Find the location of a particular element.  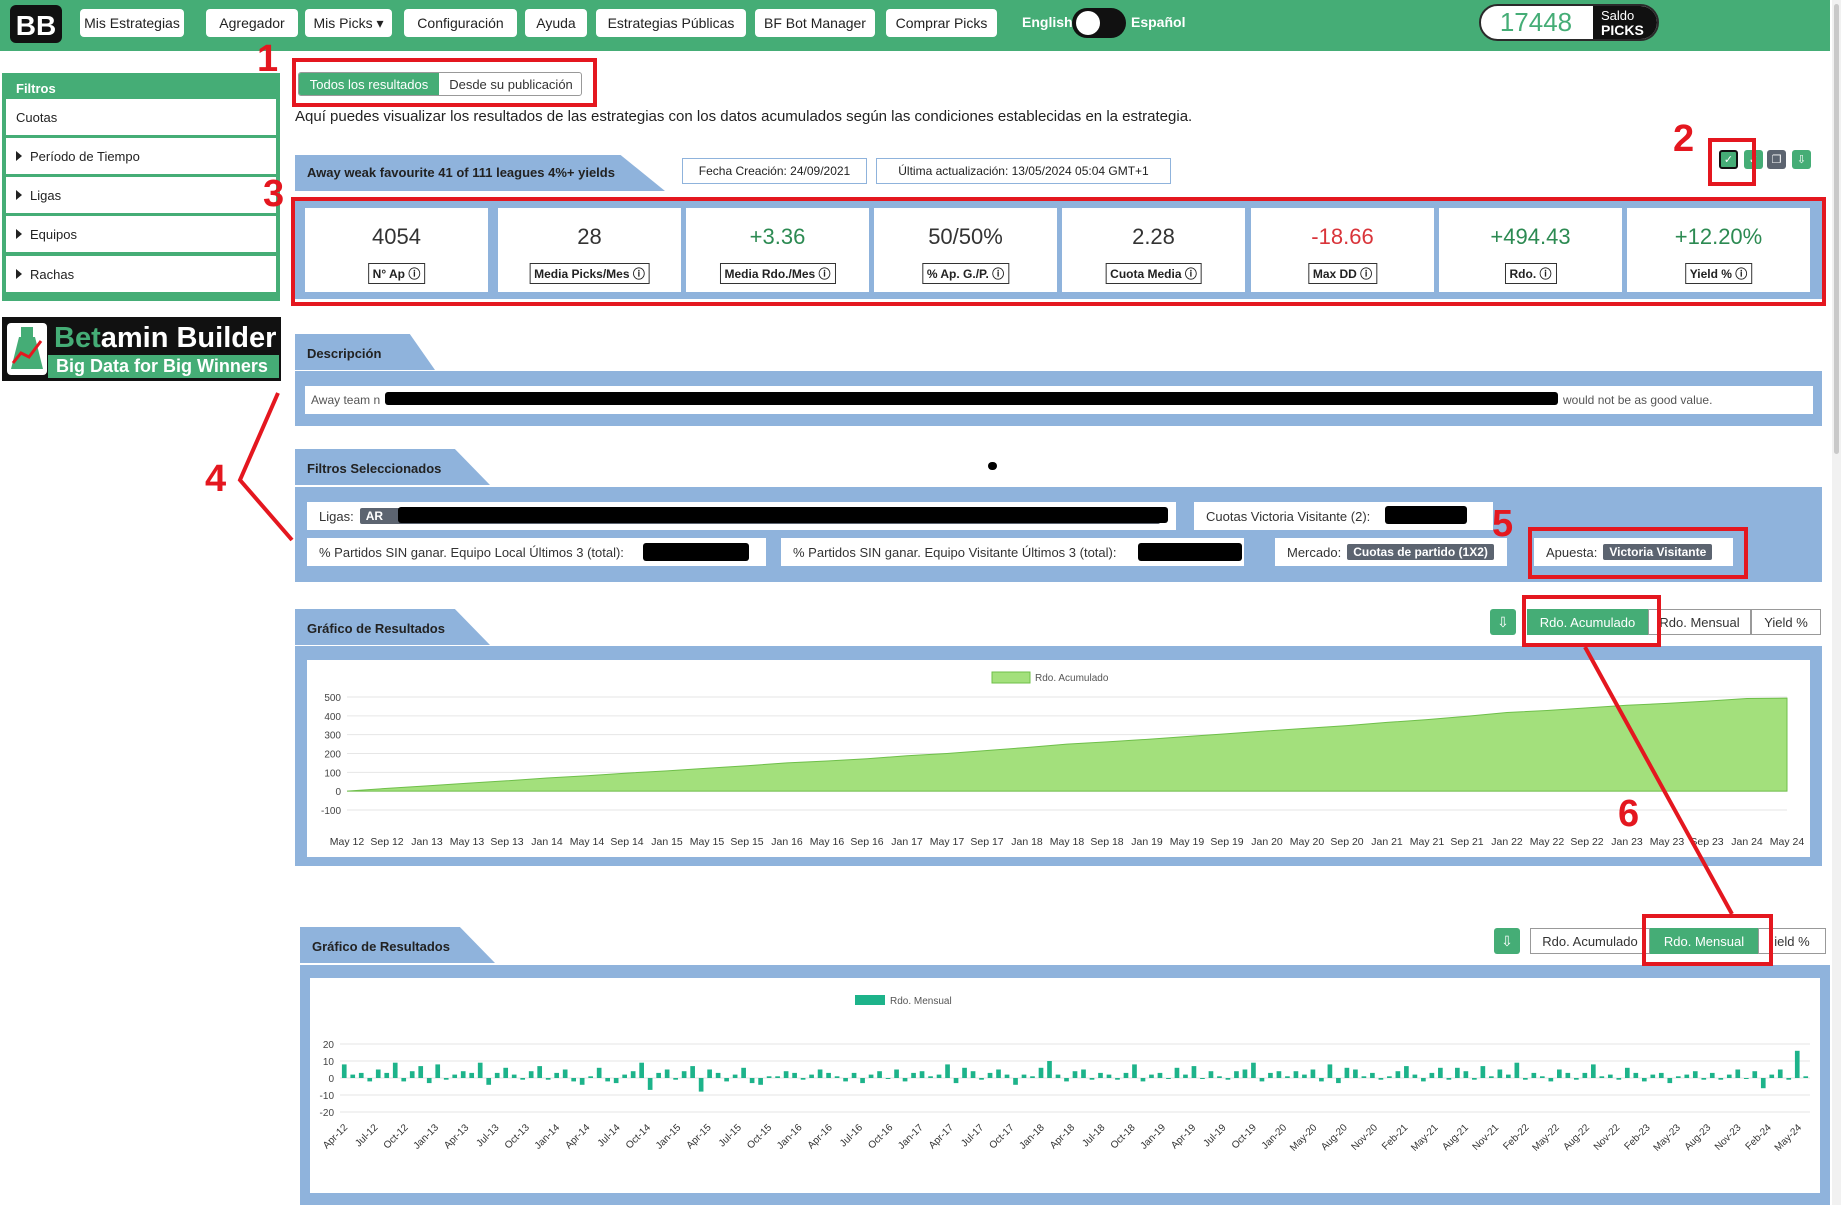

filter-ligas: Ligas is located at coordinates (141, 195).